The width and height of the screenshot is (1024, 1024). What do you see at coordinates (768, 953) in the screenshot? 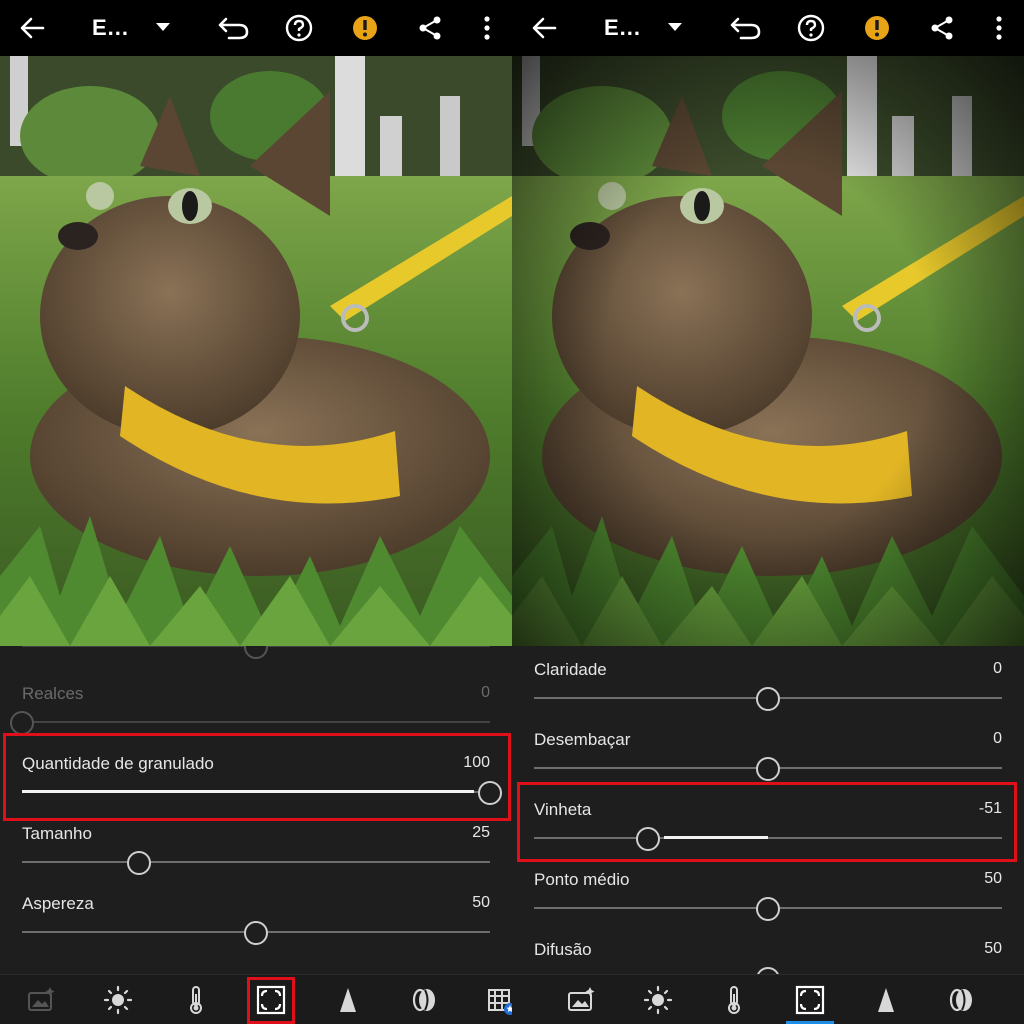
I see `slider-row-difusao: Difusão 50` at bounding box center [768, 953].